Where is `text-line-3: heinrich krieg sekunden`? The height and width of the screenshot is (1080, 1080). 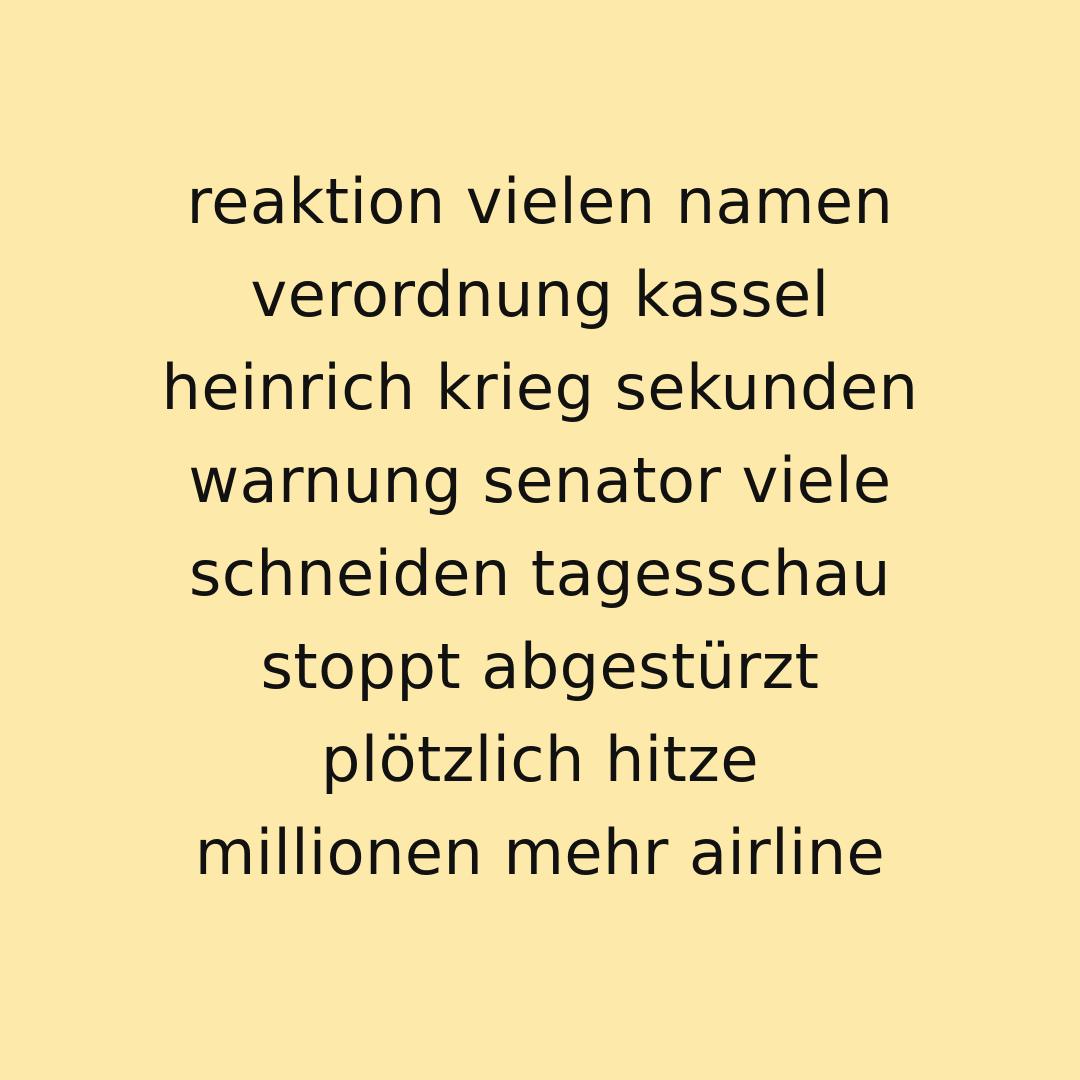
text-line-3: heinrich krieg sekunden is located at coordinates (540, 387).